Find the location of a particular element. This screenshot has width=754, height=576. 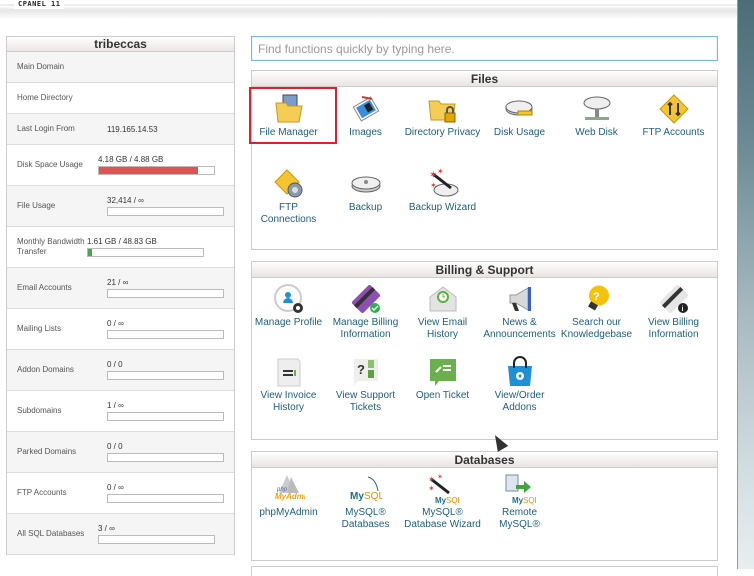

email-history-icon is located at coordinates (443, 299).